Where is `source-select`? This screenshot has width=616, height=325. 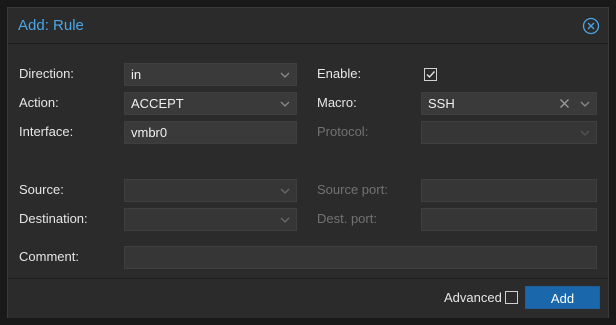
source-select is located at coordinates (210, 190).